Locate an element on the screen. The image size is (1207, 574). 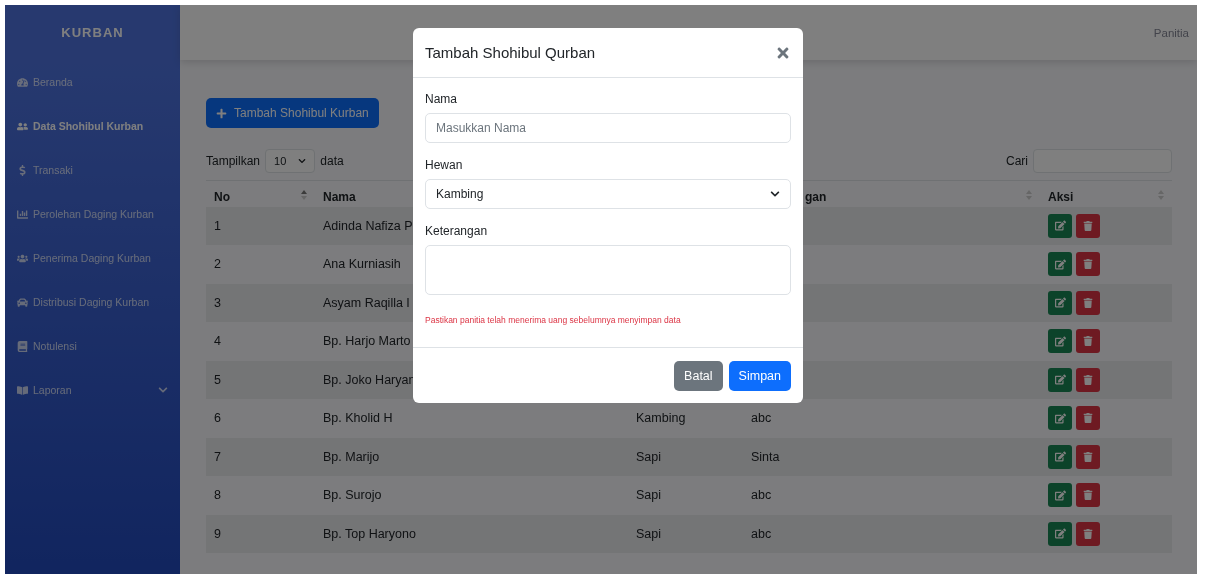
car-icon is located at coordinates (22, 302).